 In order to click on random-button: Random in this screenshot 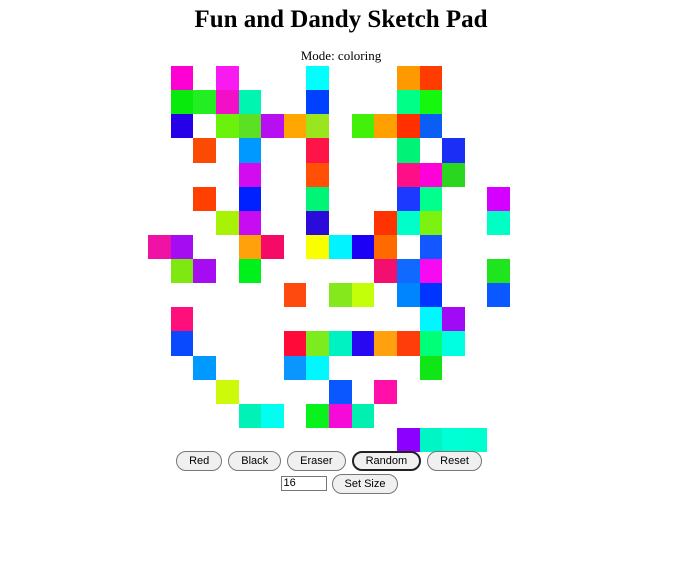, I will do `click(386, 461)`.